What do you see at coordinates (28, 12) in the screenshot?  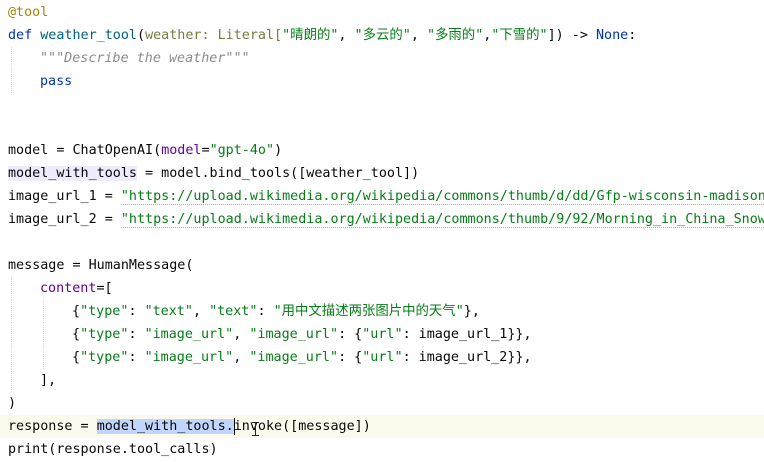 I see `code-token: @tool` at bounding box center [28, 12].